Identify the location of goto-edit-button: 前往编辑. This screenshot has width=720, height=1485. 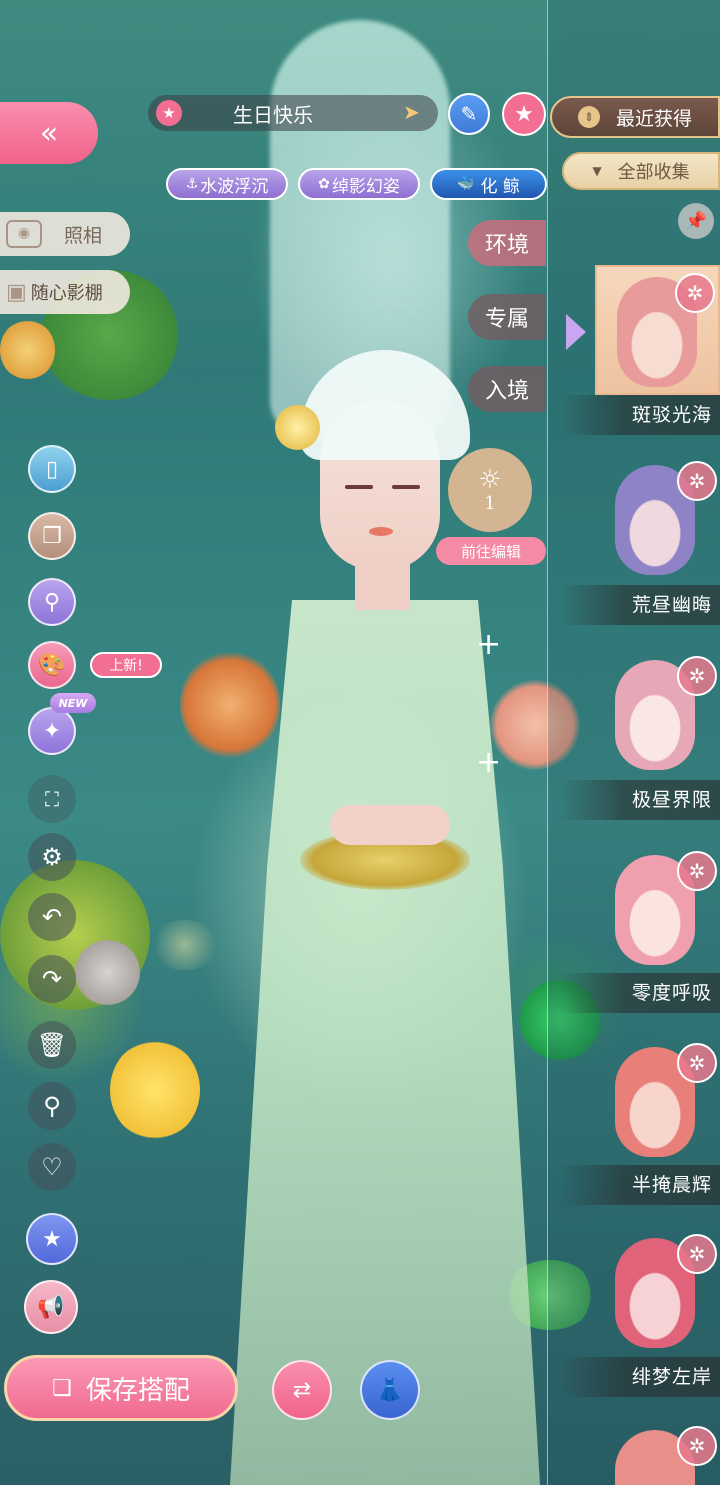
(491, 551).